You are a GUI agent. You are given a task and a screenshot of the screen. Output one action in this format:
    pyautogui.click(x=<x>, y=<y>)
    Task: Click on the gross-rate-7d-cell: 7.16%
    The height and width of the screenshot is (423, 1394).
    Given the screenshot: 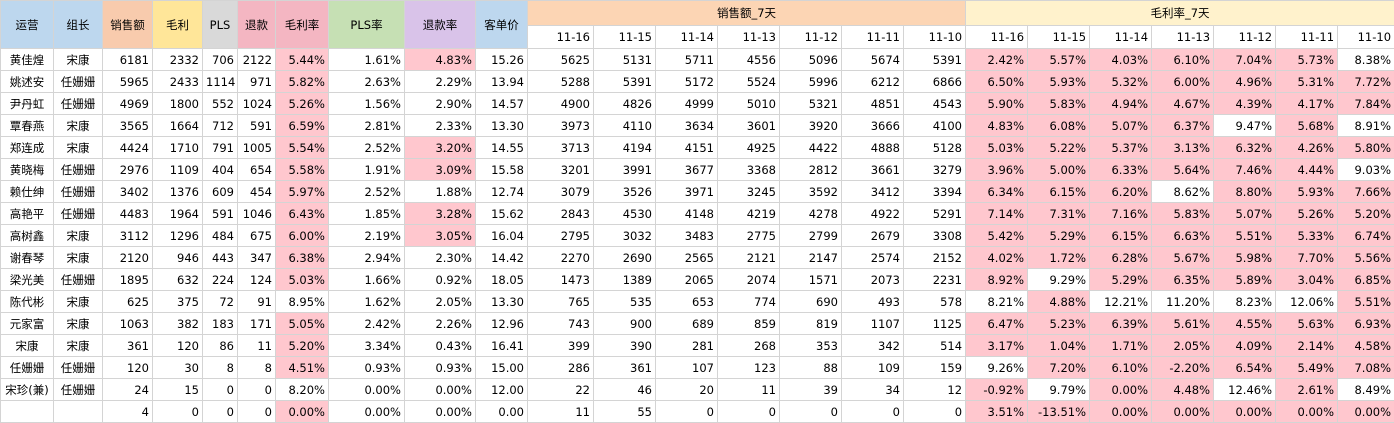 What is the action you would take?
    pyautogui.click(x=1121, y=214)
    